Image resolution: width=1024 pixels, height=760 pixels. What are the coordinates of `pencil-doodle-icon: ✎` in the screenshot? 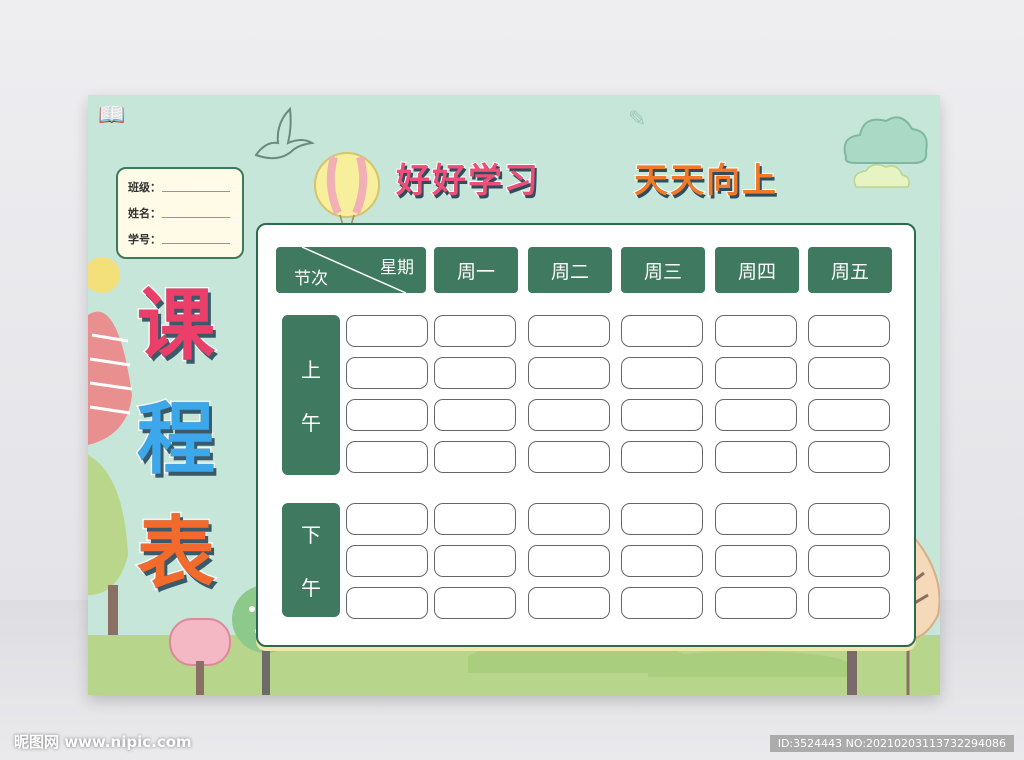 It's located at (637, 119).